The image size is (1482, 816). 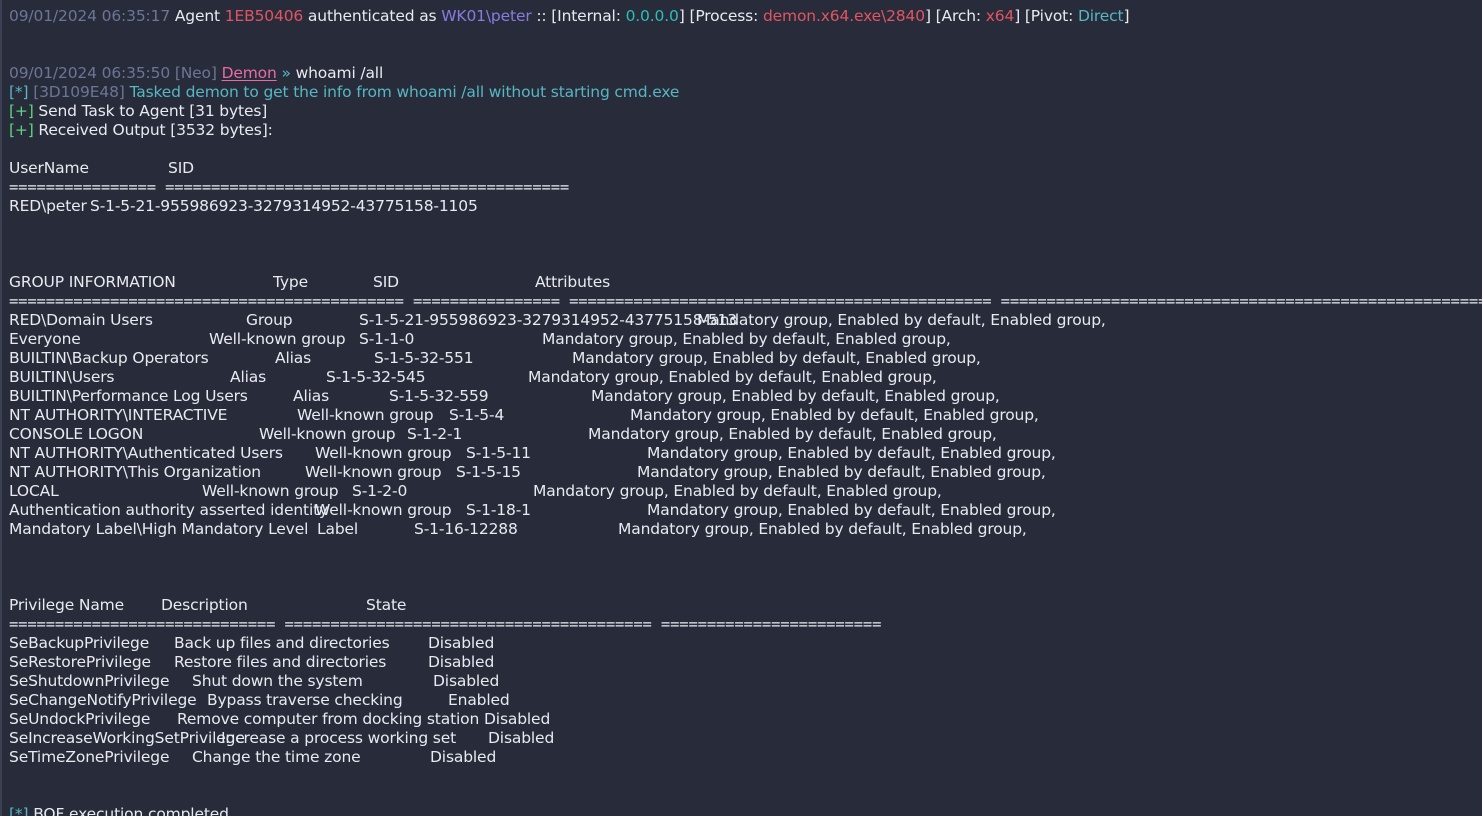 What do you see at coordinates (1000, 16) in the screenshot?
I see `arch-value: x64` at bounding box center [1000, 16].